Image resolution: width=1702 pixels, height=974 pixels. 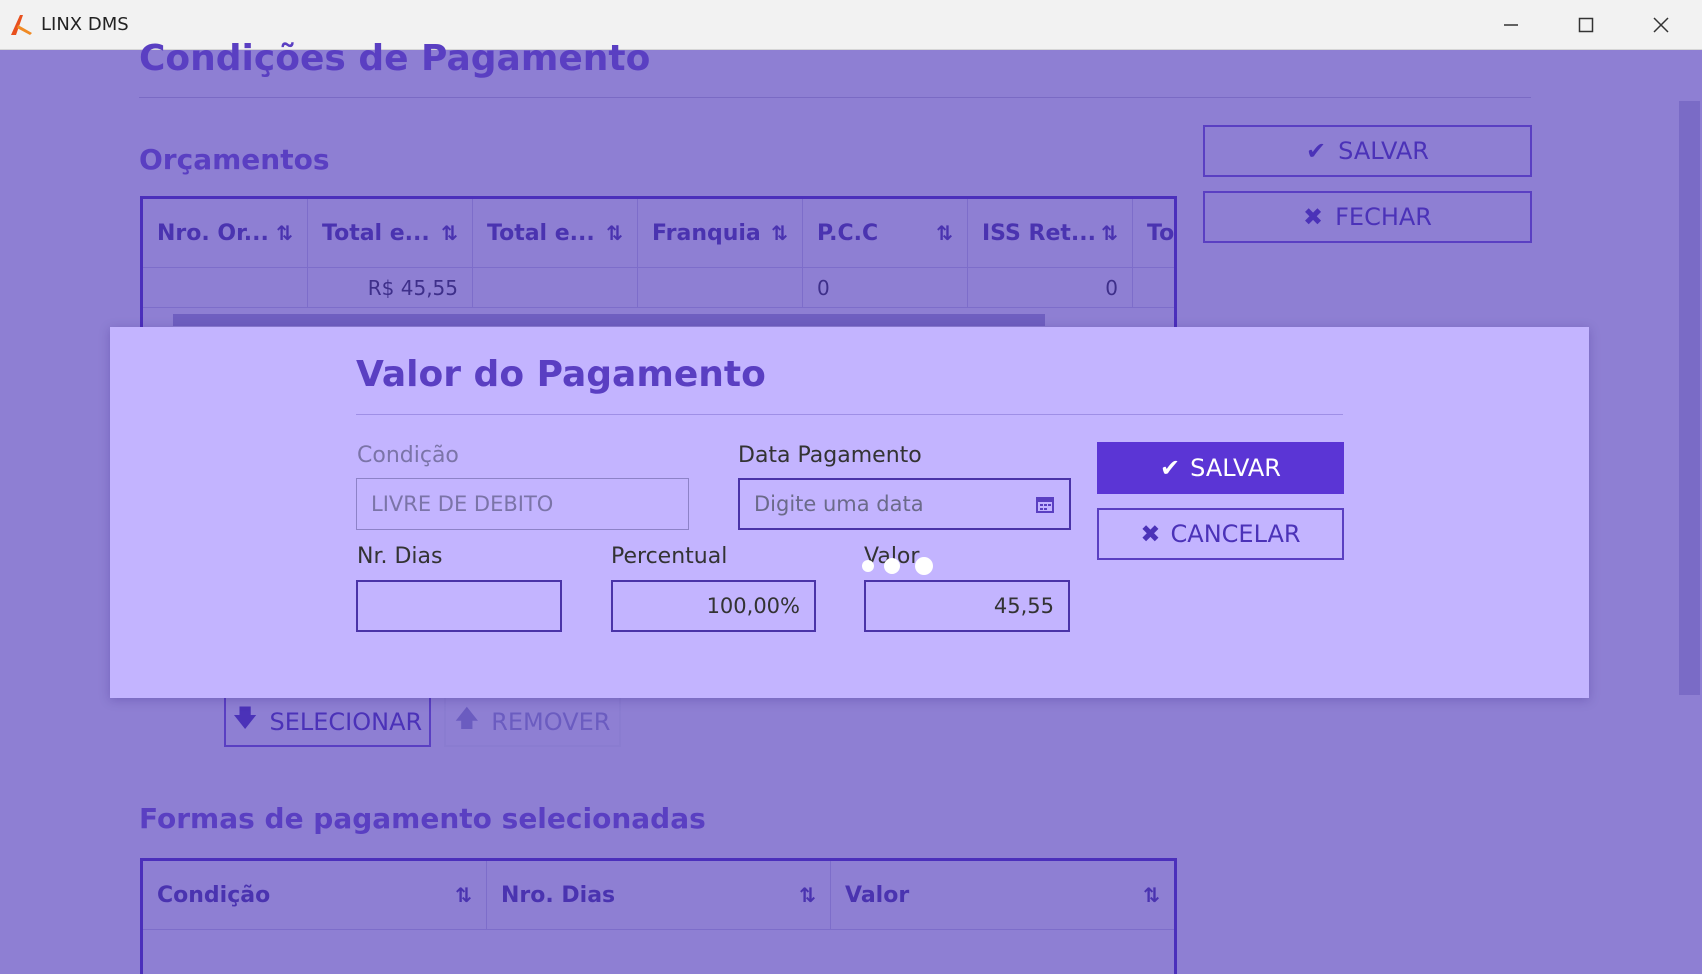 What do you see at coordinates (835, 97) in the screenshot?
I see `title-divider` at bounding box center [835, 97].